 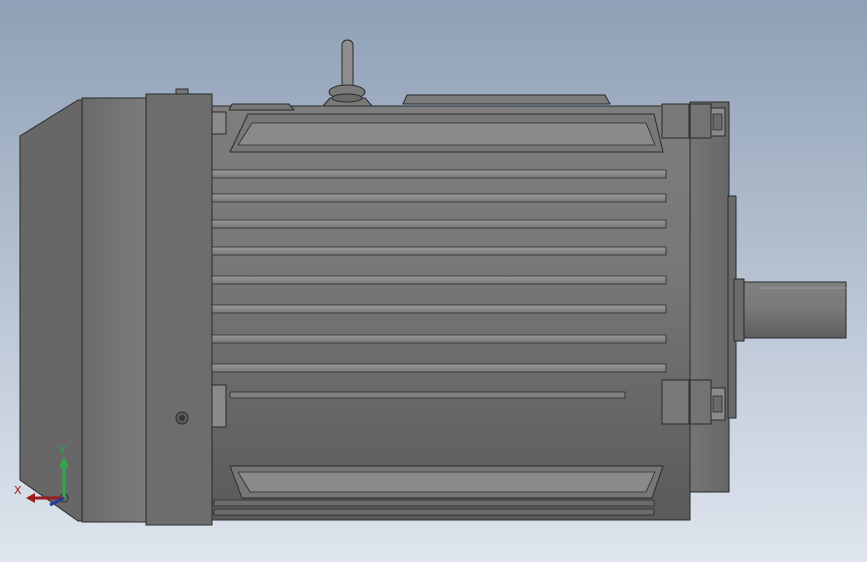 What do you see at coordinates (182, 91) in the screenshot?
I see `end-bell-top-lug` at bounding box center [182, 91].